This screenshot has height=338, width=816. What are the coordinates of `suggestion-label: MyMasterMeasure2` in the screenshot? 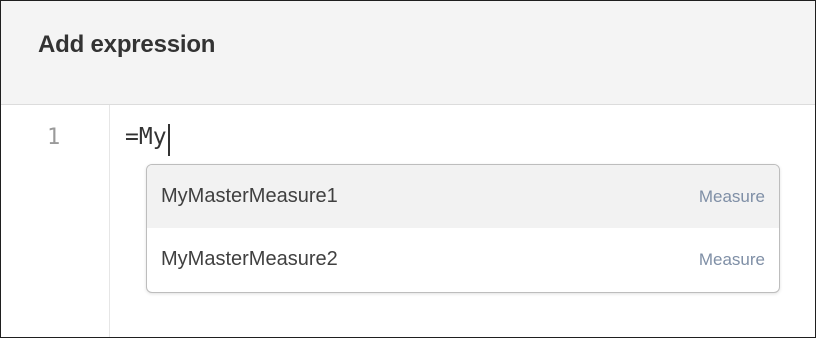 It's located at (249, 259).